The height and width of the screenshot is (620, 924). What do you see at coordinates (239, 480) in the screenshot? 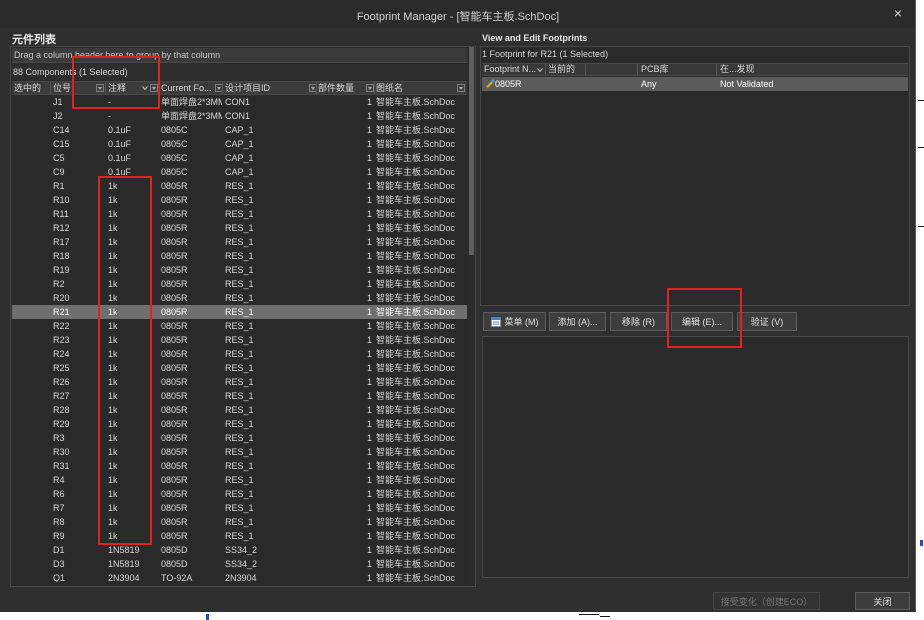
I see `component-row: R4 1k 0805R RES_1 1 智能车主板.SchDoc` at bounding box center [239, 480].